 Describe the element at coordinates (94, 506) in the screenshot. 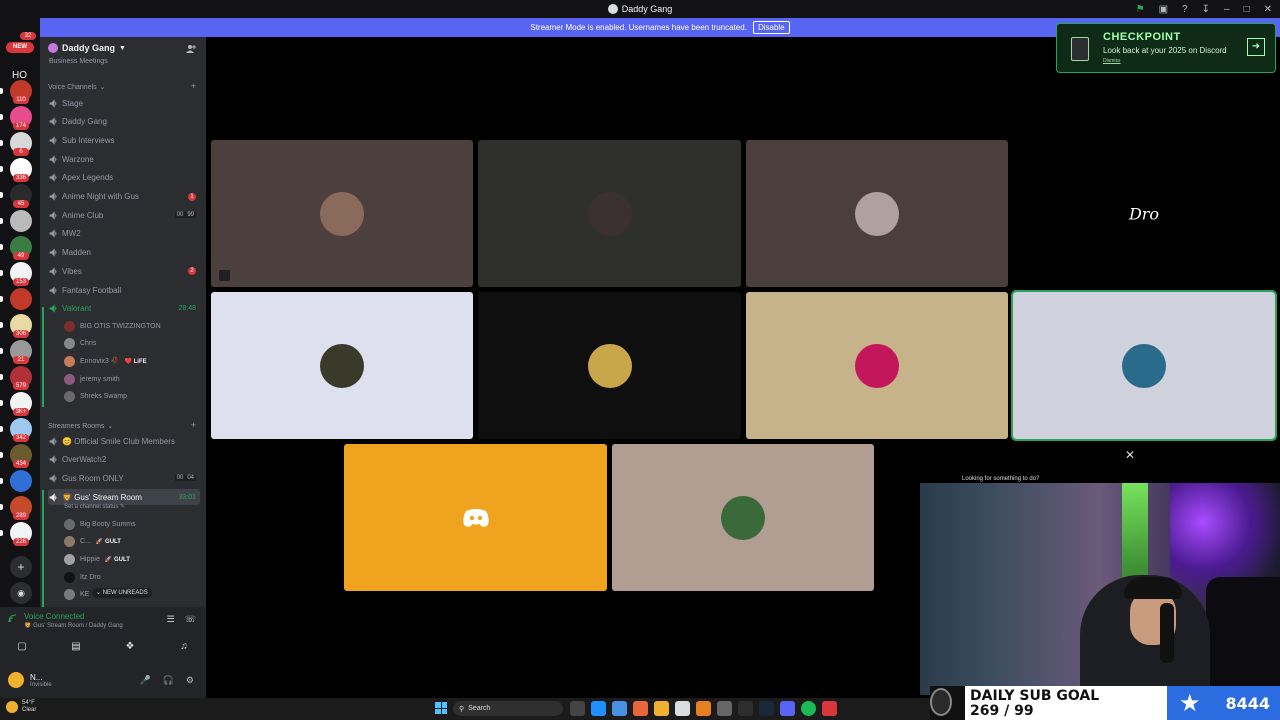

I see `channel-status: Set a channel status ✎` at that location.